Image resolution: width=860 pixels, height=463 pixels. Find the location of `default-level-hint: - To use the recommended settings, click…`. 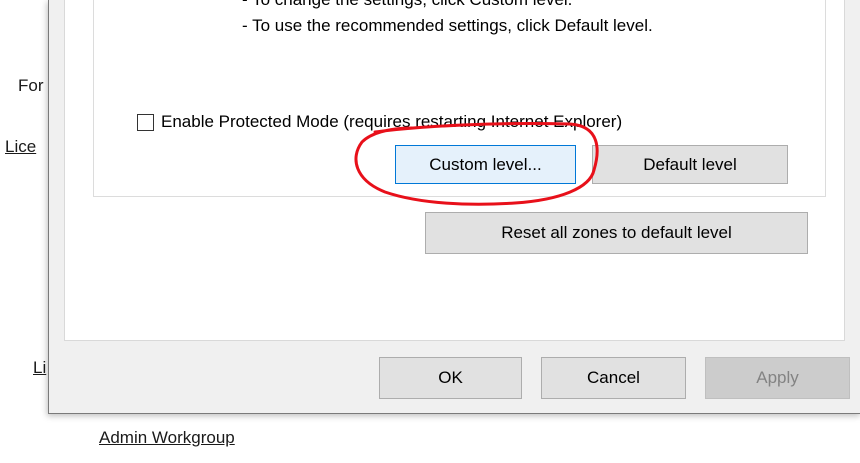

default-level-hint: - To use the recommended settings, click… is located at coordinates (447, 25).